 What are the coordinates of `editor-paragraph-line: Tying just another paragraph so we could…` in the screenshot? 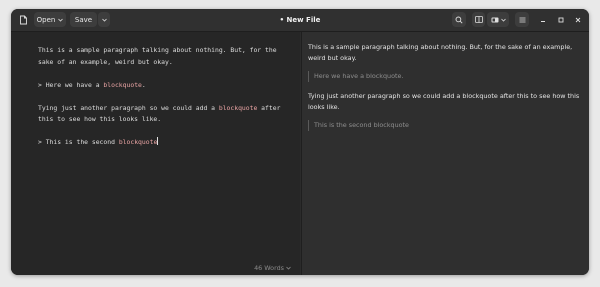 It's located at (159, 107).